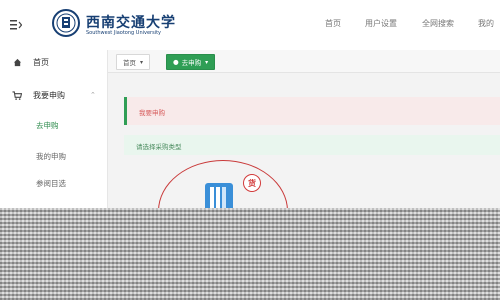  Describe the element at coordinates (41, 62) in the screenshot. I see `sidebar-item-label: 首页` at that location.